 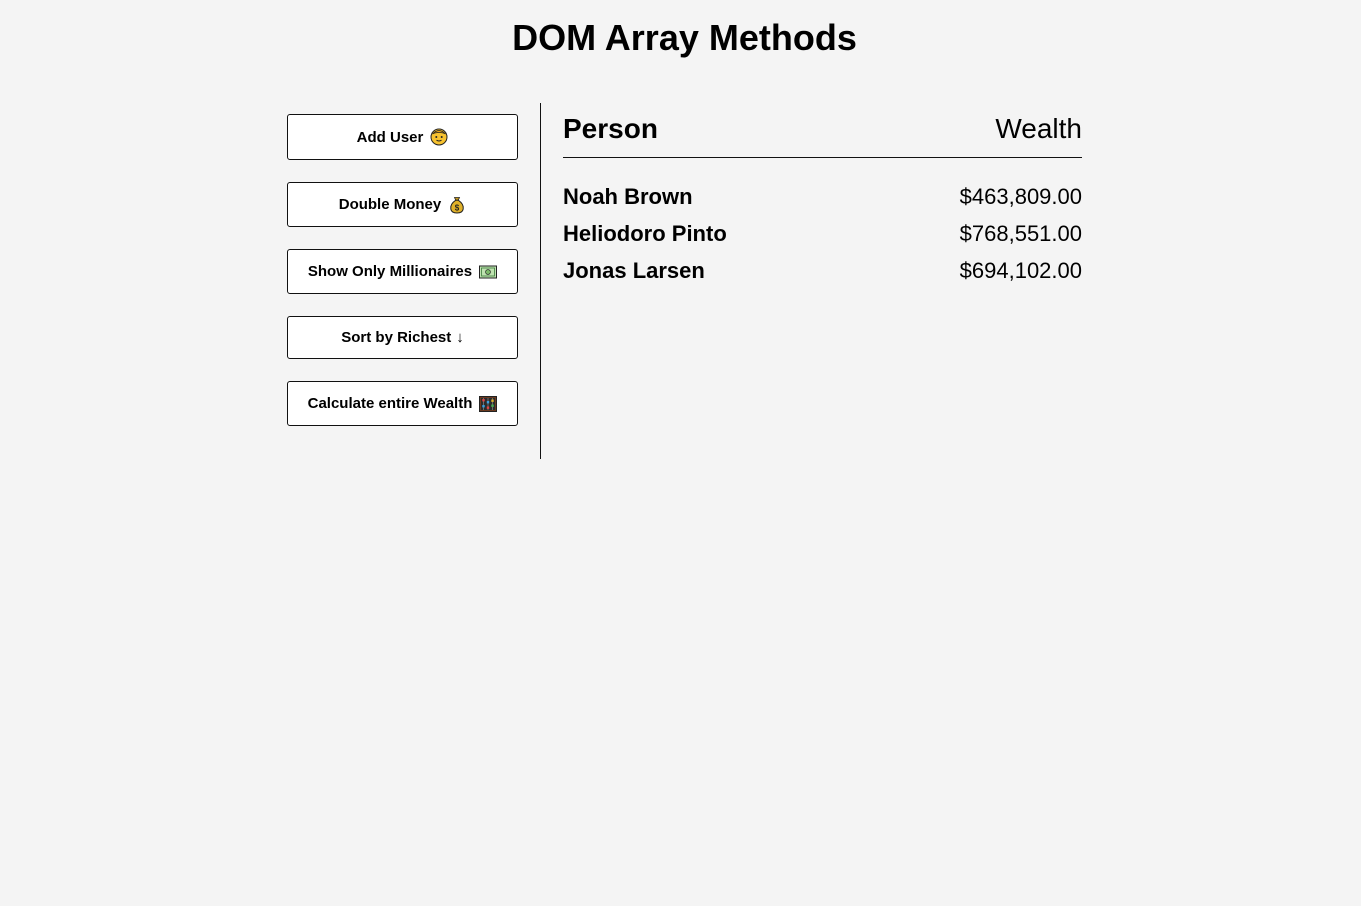 What do you see at coordinates (610, 128) in the screenshot?
I see `person-column-header: Person` at bounding box center [610, 128].